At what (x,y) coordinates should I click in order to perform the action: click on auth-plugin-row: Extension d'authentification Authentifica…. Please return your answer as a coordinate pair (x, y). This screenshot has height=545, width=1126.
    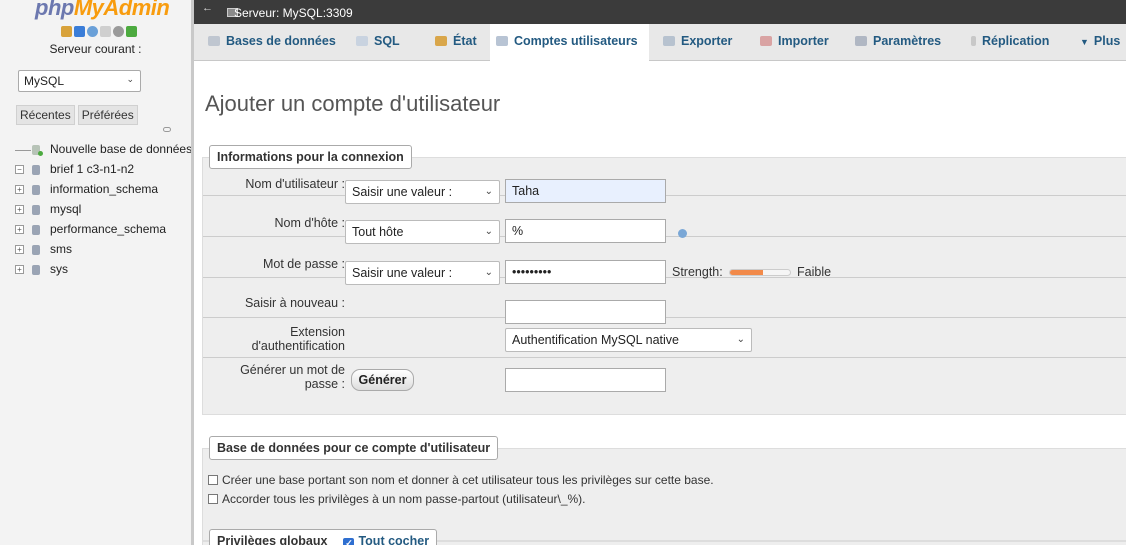
    Looking at the image, I should click on (664, 338).